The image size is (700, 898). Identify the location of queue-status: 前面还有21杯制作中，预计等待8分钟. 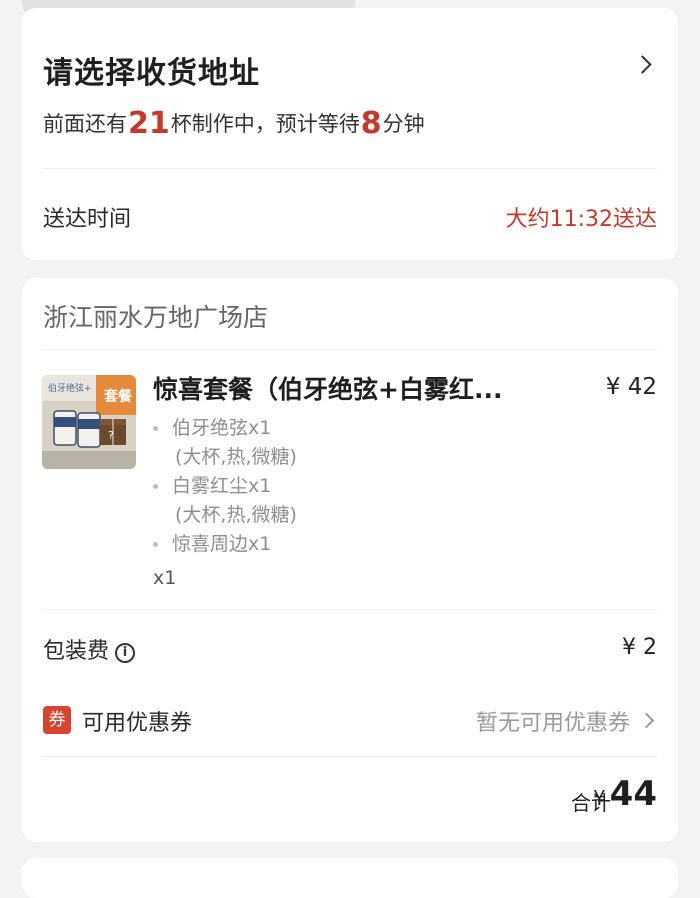
(234, 123).